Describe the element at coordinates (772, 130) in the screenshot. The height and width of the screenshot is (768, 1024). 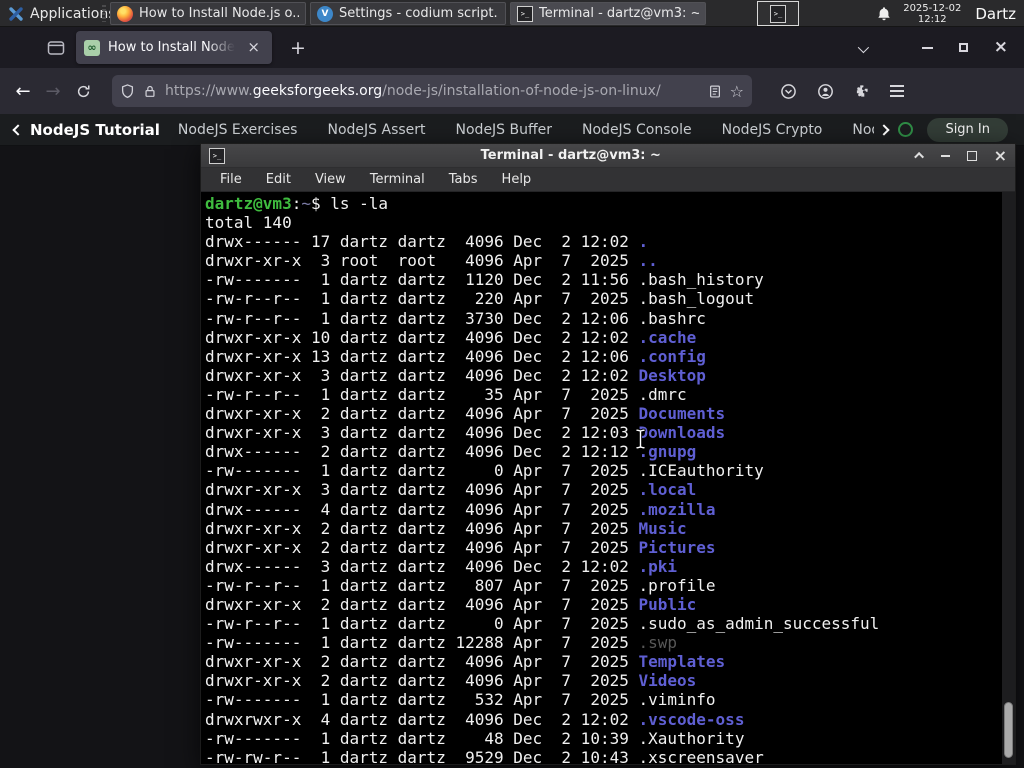
I see `site-nav-item: NodeJS Crypto` at that location.